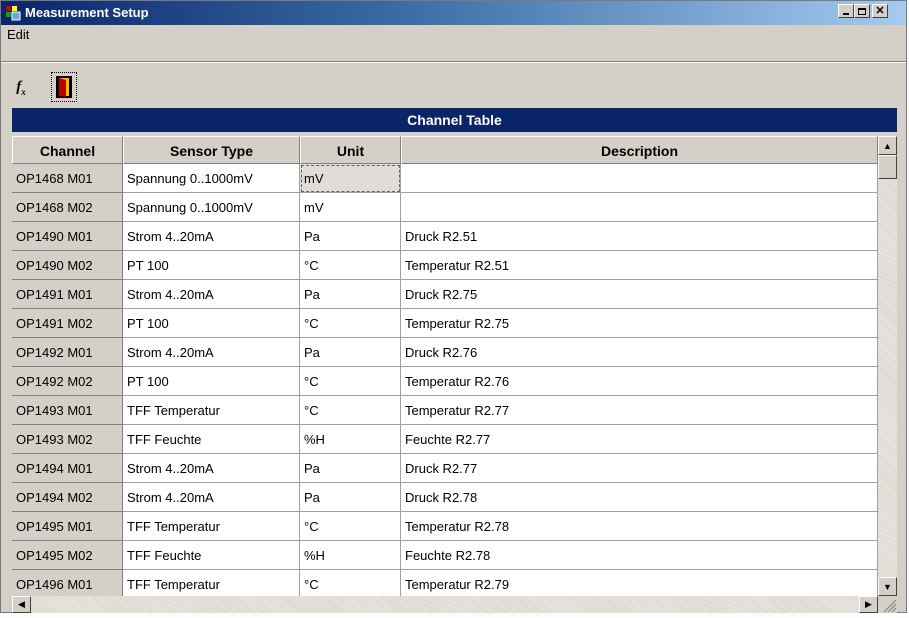 Image resolution: width=909 pixels, height=618 pixels. Describe the element at coordinates (887, 366) in the screenshot. I see `vertical-scrollbar: ▲ ▼` at that location.